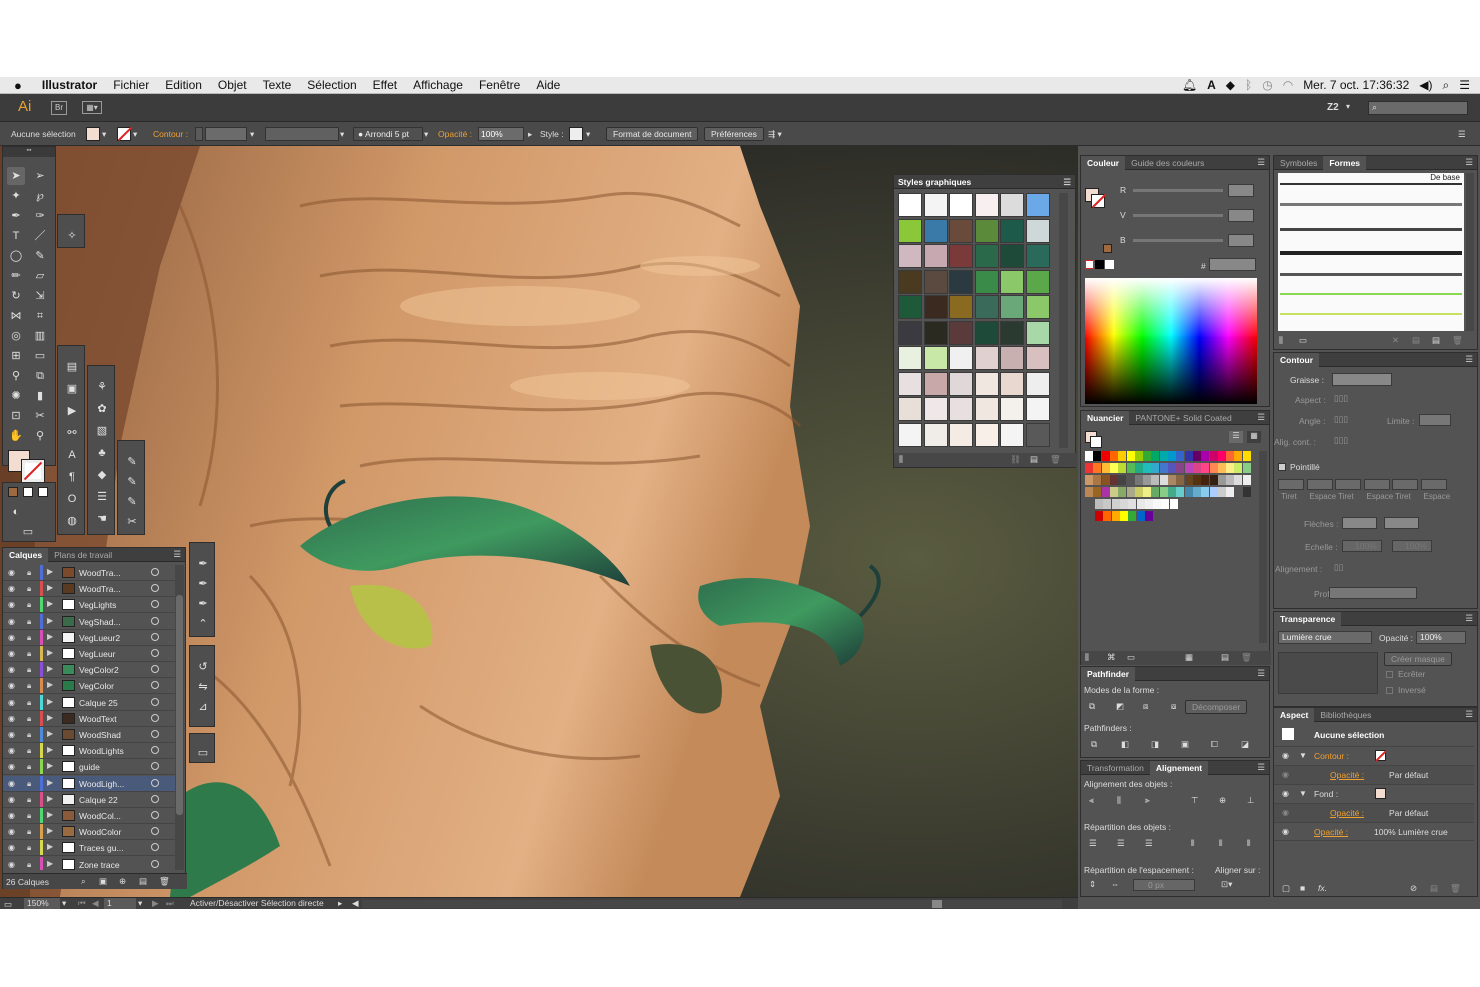  I want to click on zoom-chevron-icon: ▾, so click(64, 903).